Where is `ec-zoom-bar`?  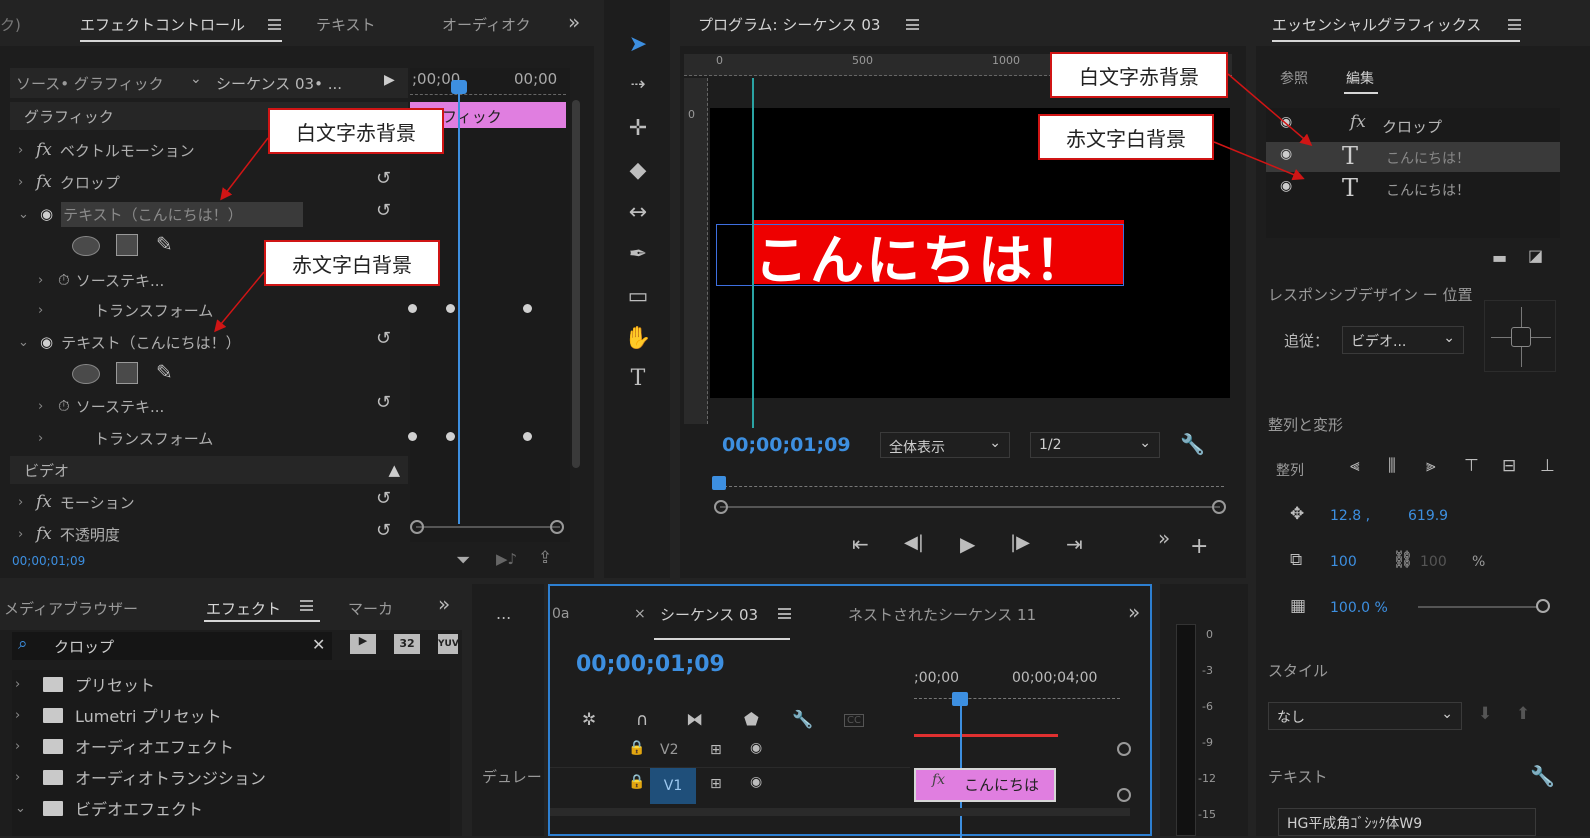
ec-zoom-bar is located at coordinates (488, 527).